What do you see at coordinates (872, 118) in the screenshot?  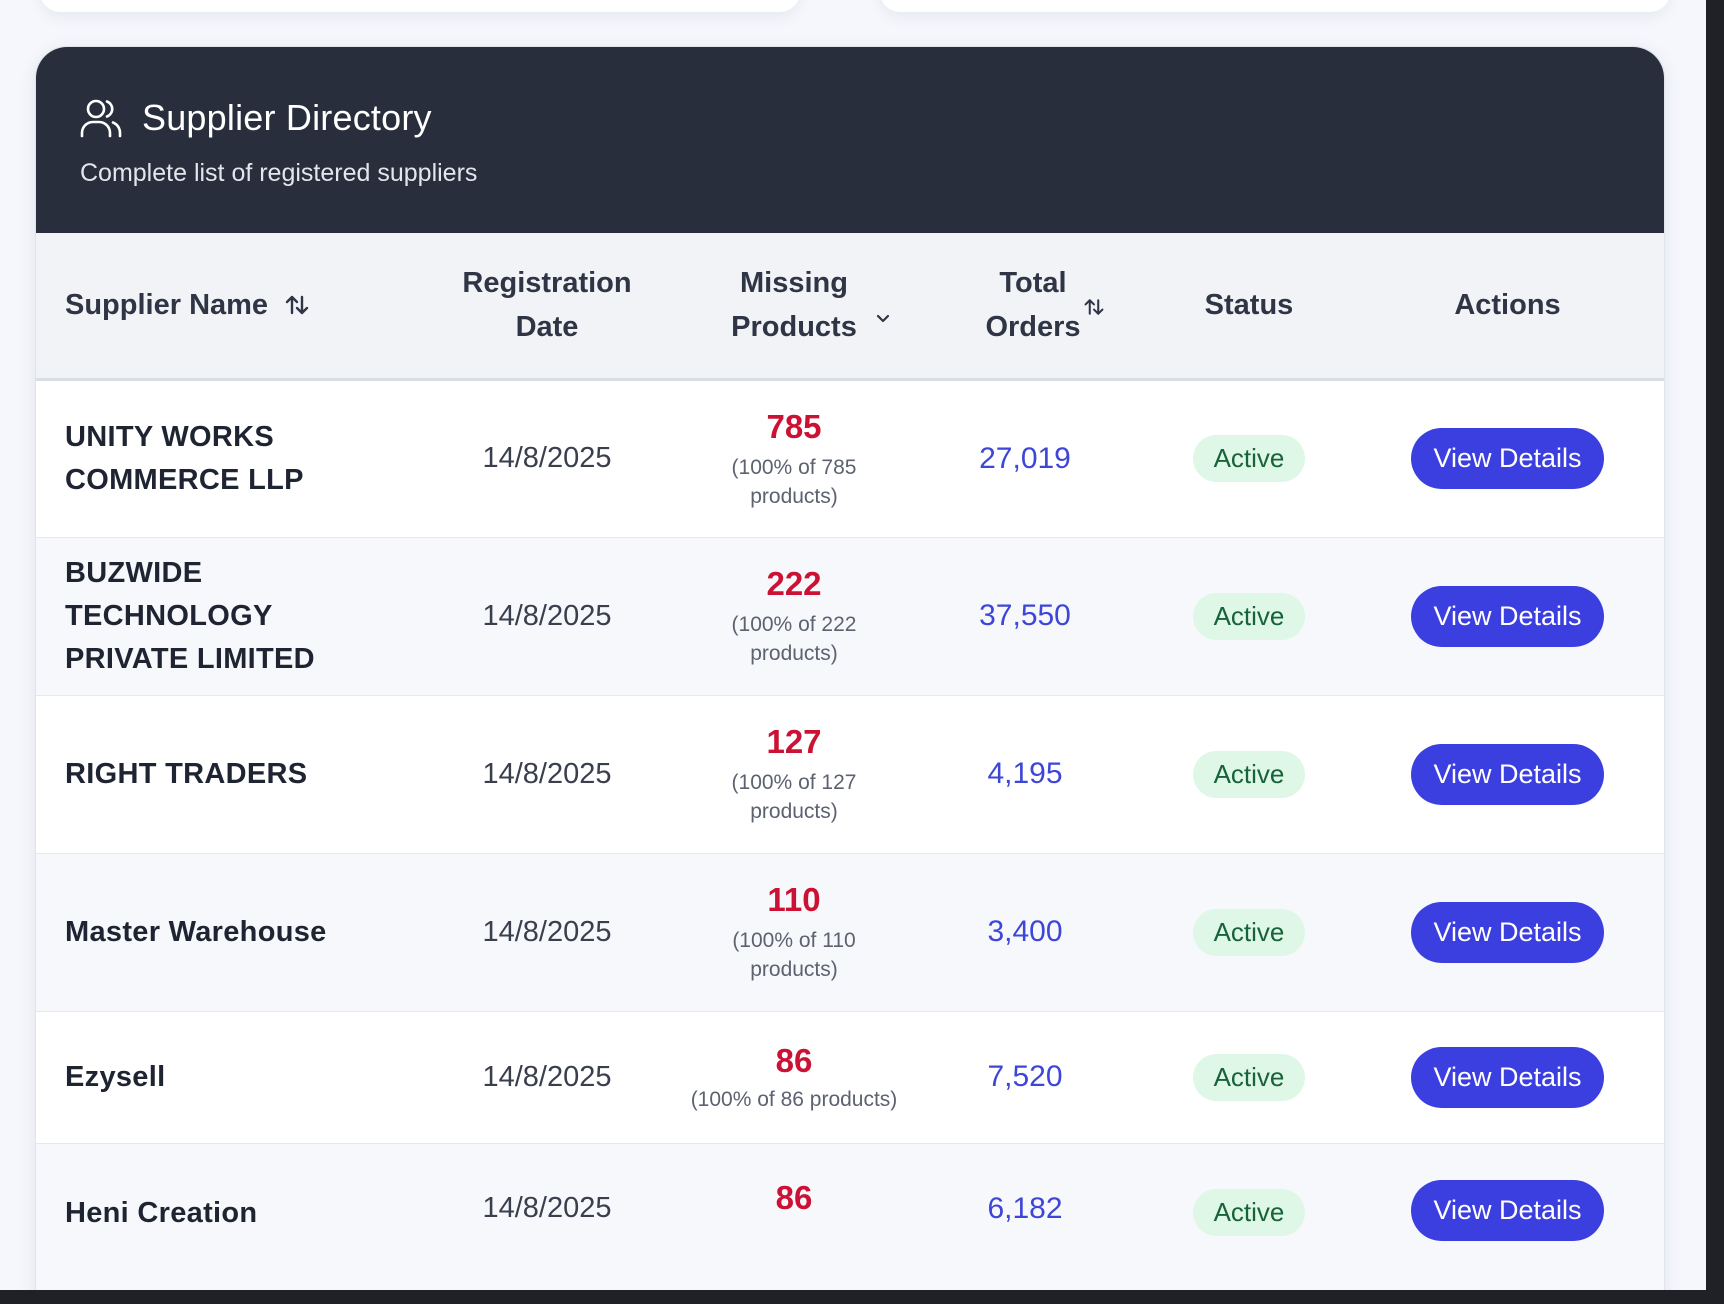 I see `title-row: Supplier Directory` at bounding box center [872, 118].